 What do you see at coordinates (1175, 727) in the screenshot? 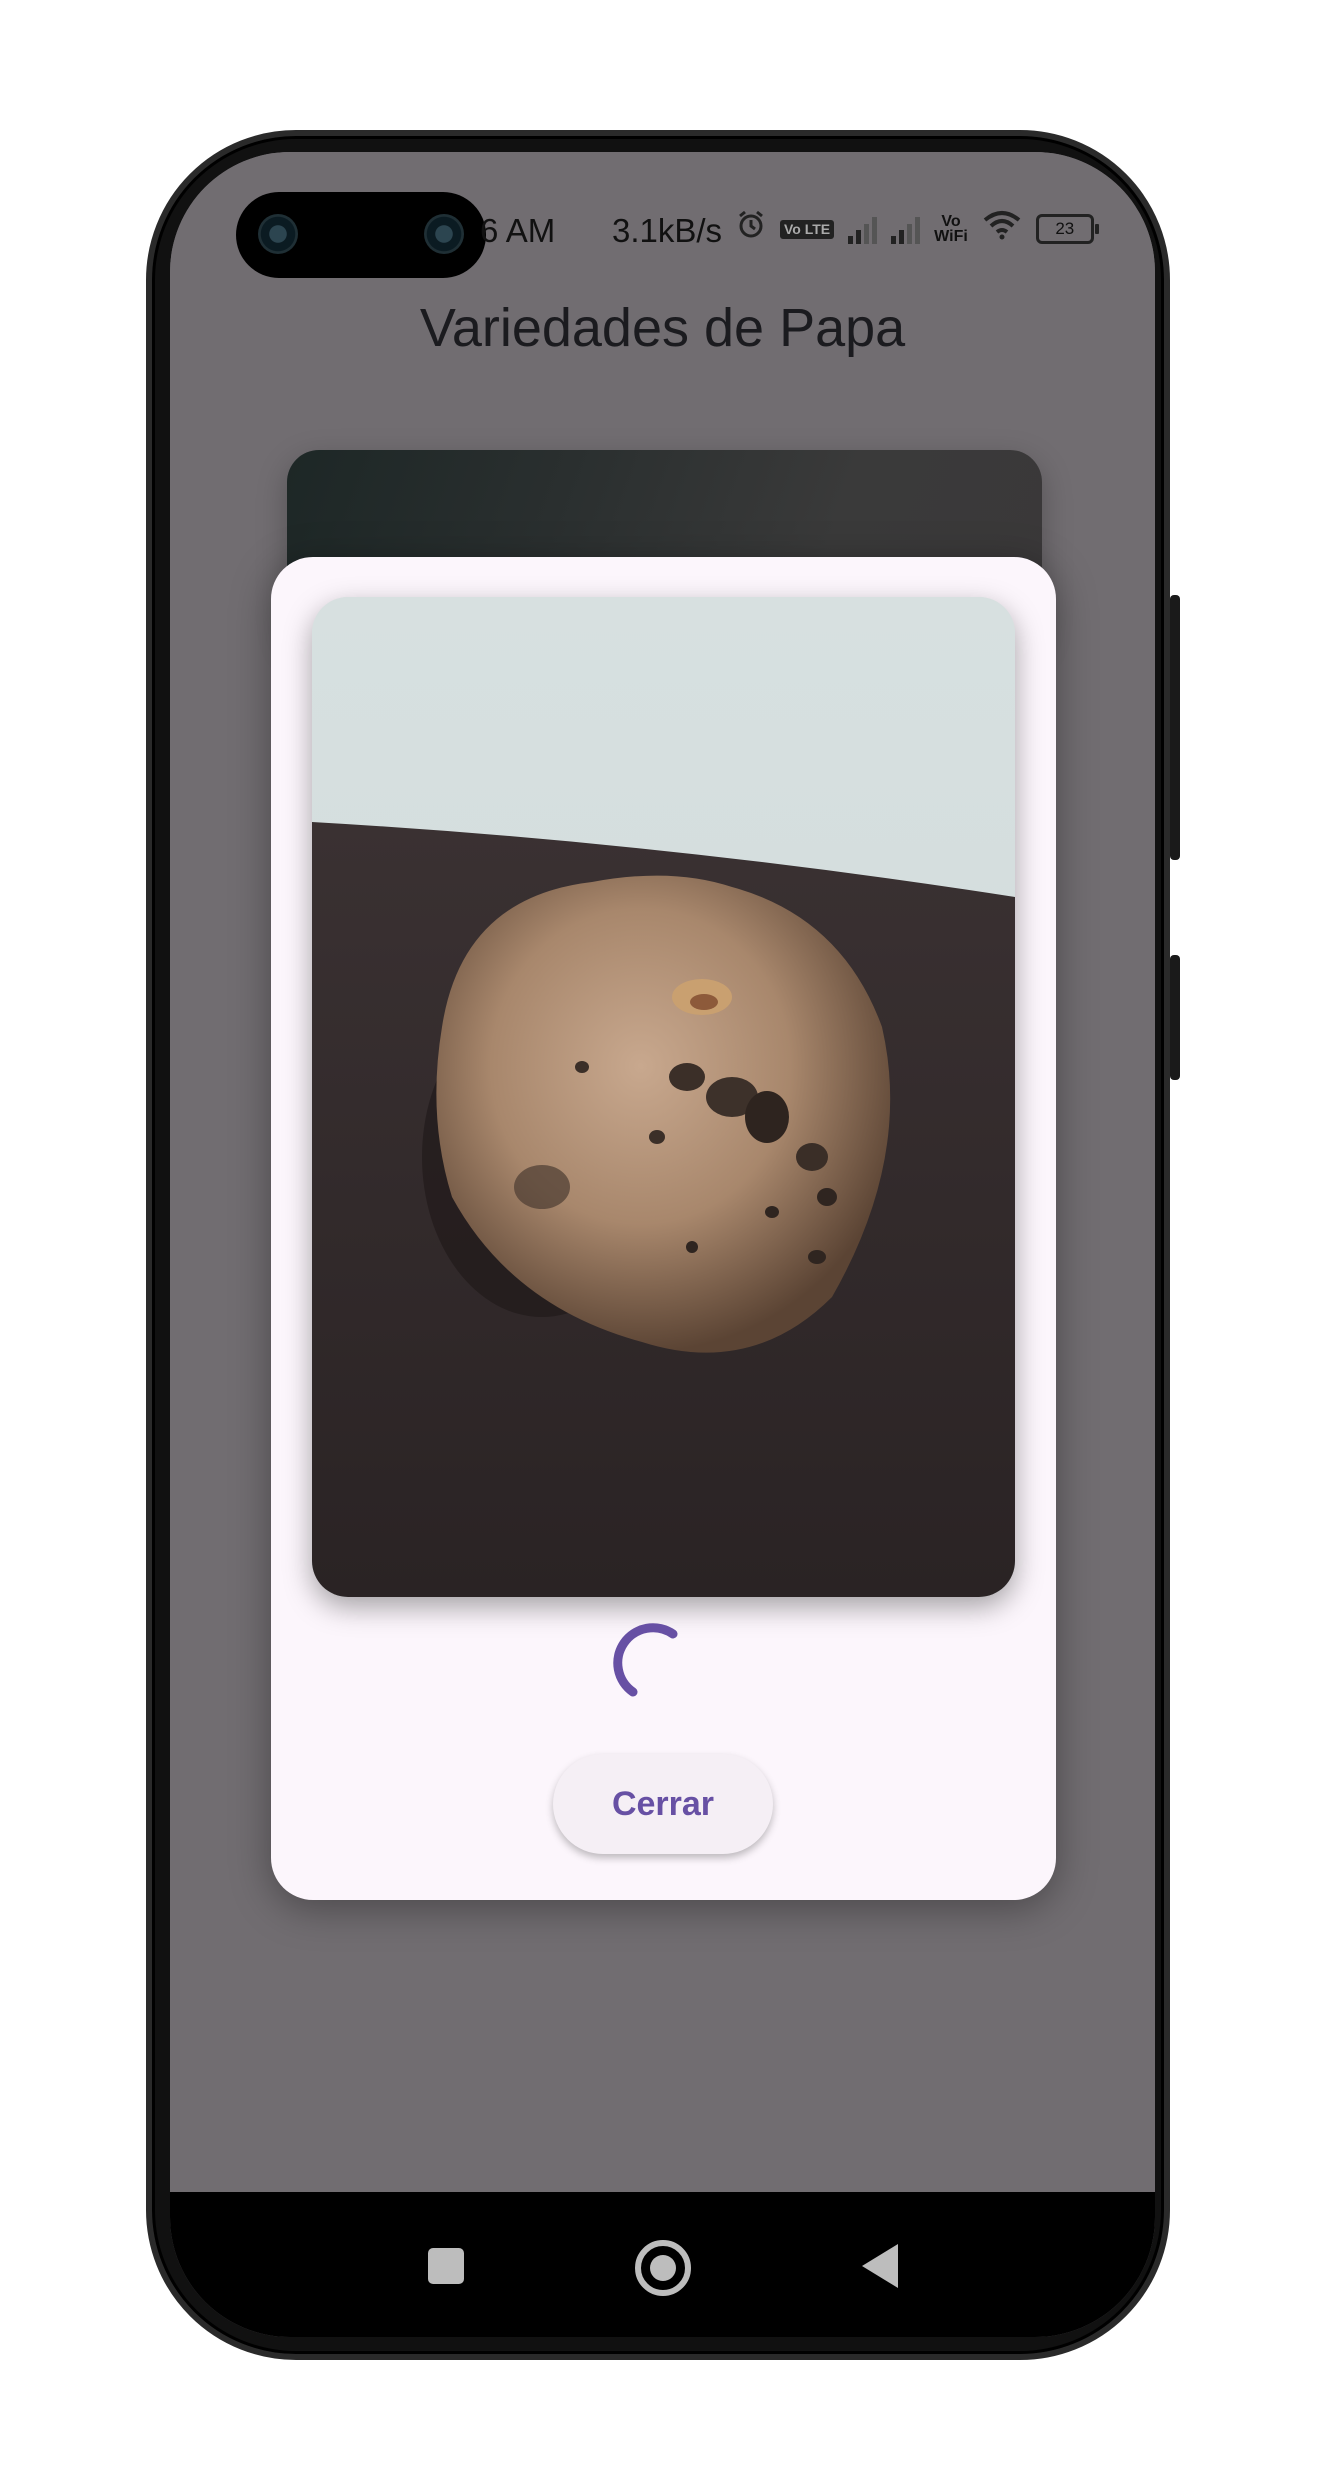
I see `volume-button` at bounding box center [1175, 727].